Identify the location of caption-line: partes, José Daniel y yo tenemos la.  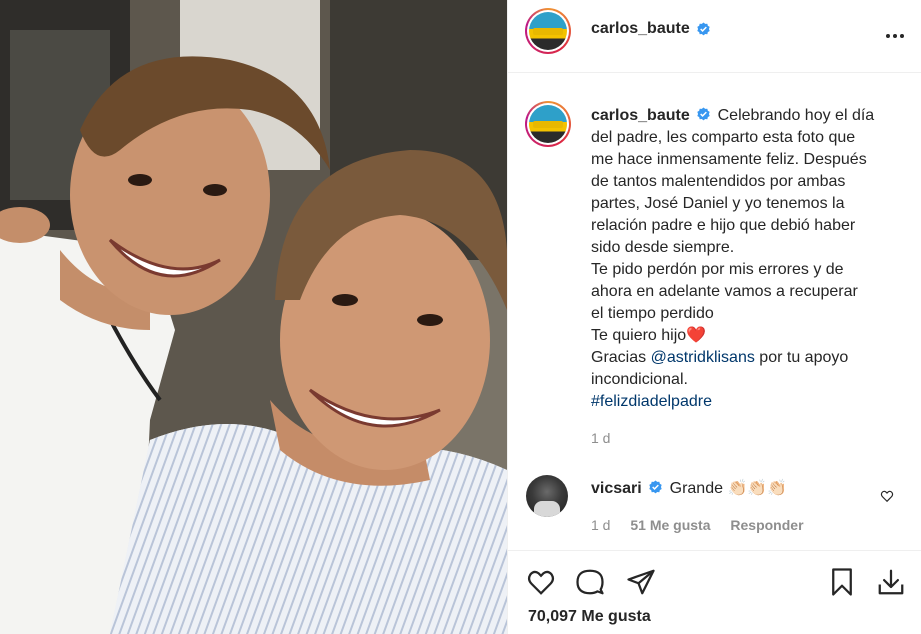
(718, 203).